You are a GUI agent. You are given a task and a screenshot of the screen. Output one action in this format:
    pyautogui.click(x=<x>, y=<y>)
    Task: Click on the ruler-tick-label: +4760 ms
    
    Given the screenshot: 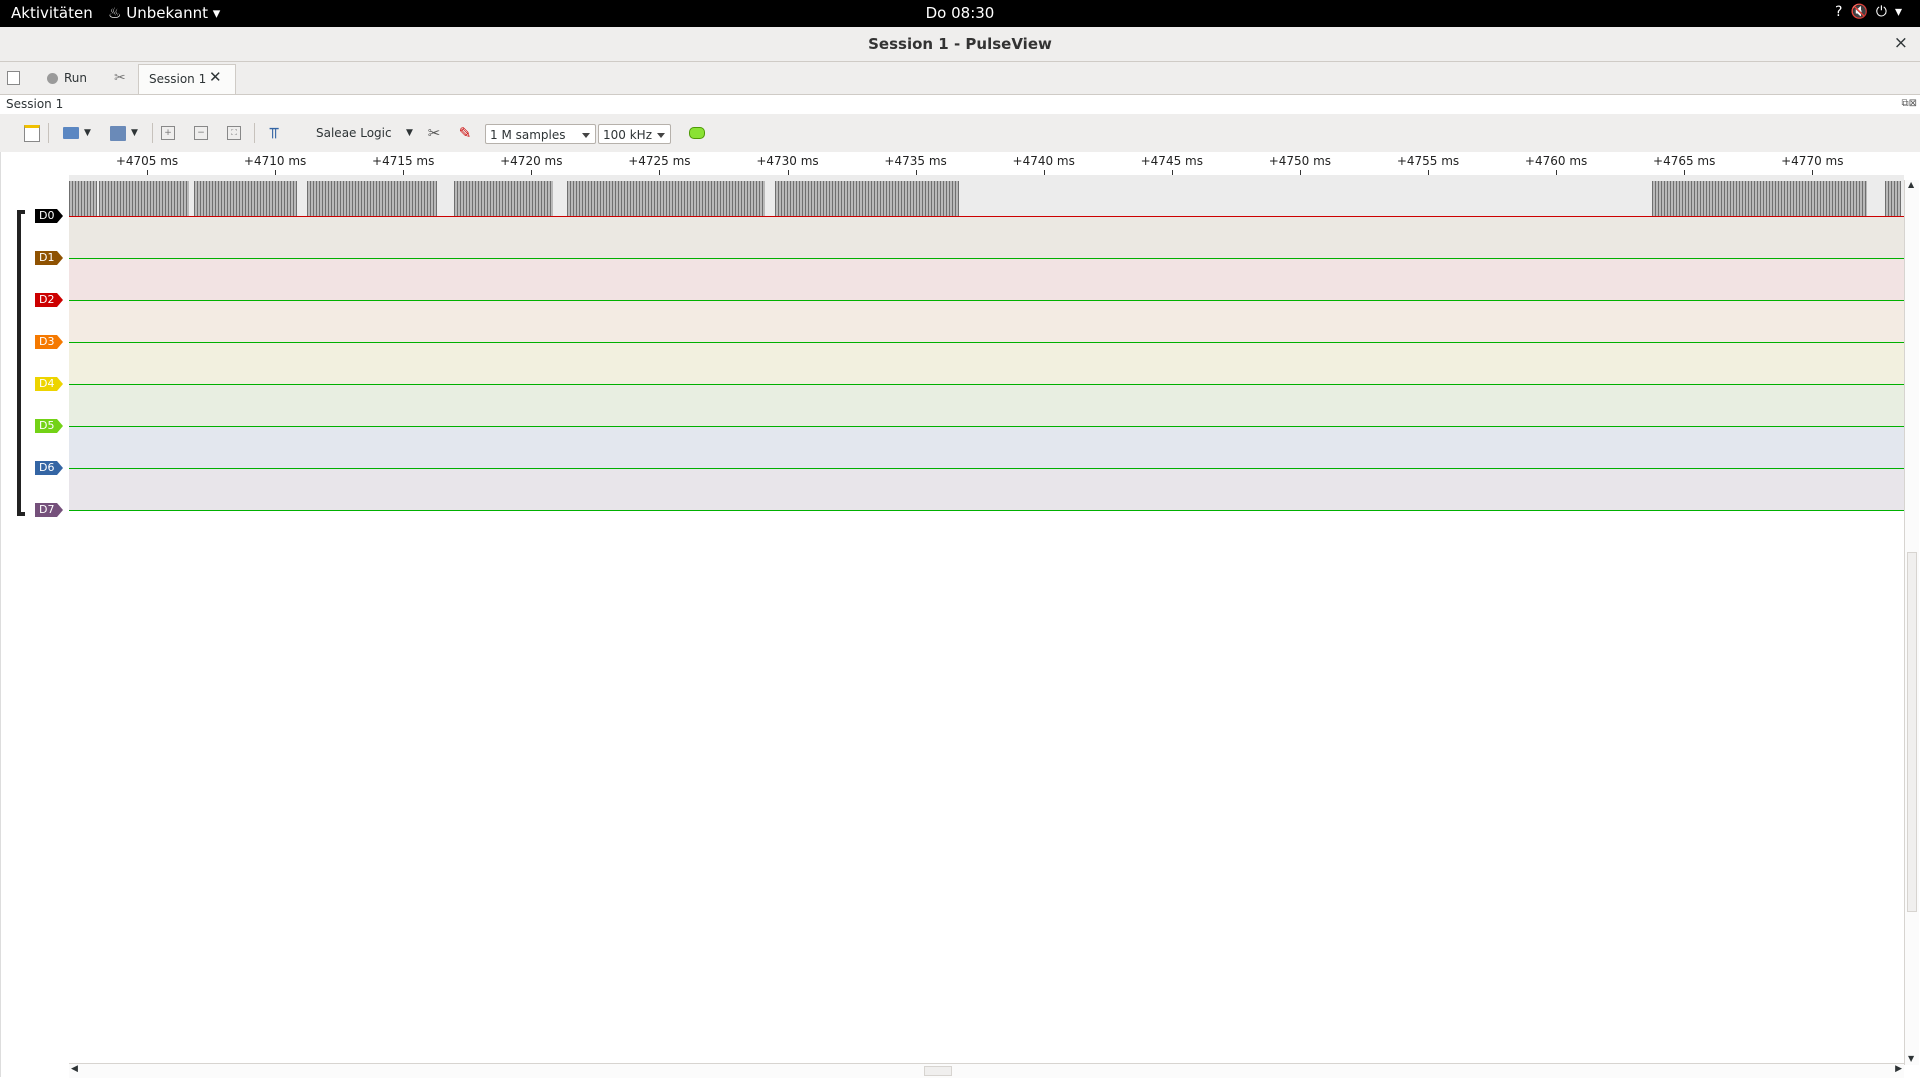 What is the action you would take?
    pyautogui.click(x=1556, y=161)
    